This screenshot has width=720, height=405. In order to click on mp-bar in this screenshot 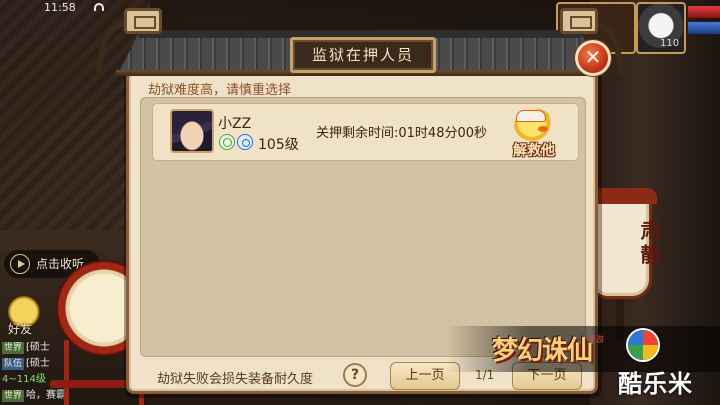, I will do `click(704, 28)`.